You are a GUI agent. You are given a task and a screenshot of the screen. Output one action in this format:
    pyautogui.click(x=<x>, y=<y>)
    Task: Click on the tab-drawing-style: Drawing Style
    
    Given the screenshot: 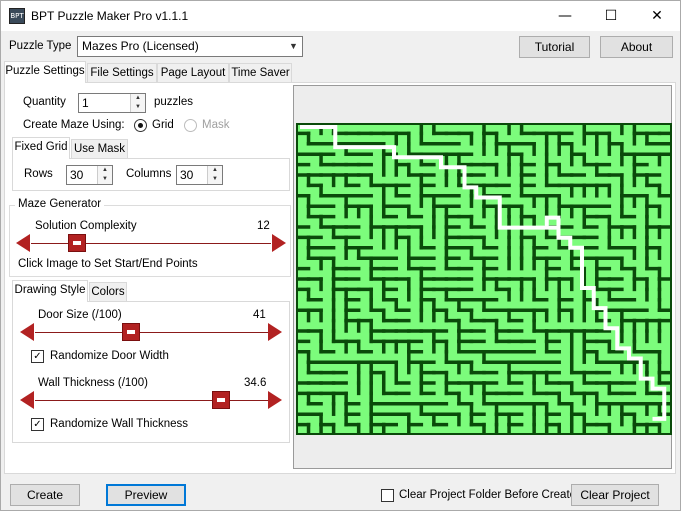 What is the action you would take?
    pyautogui.click(x=50, y=291)
    